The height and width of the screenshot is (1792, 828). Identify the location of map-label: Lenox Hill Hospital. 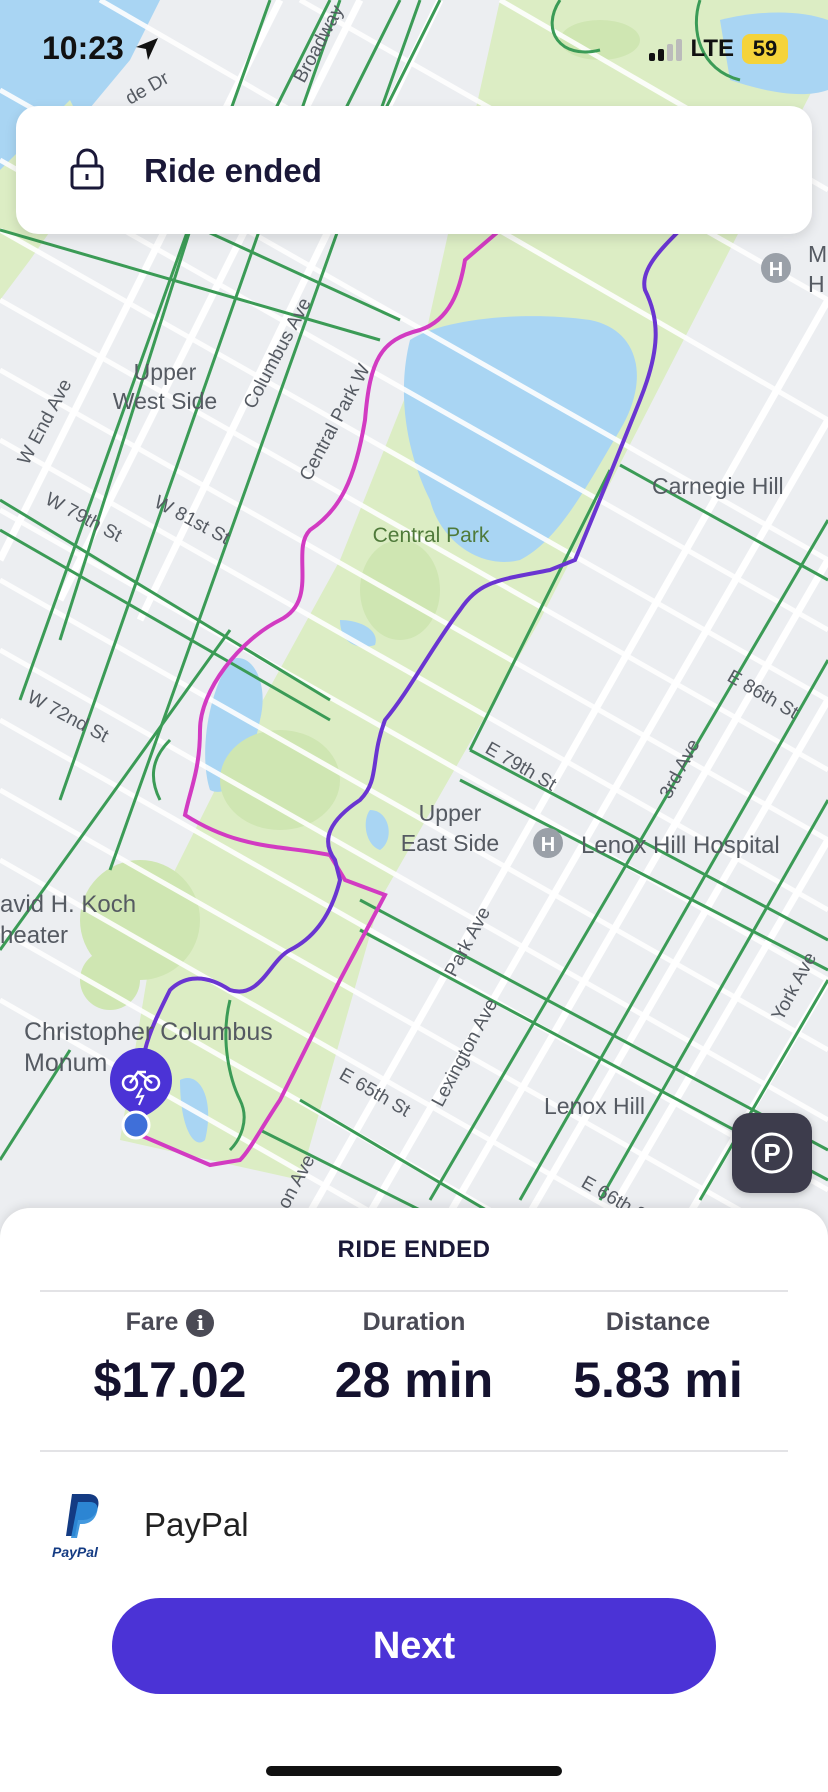
(680, 845).